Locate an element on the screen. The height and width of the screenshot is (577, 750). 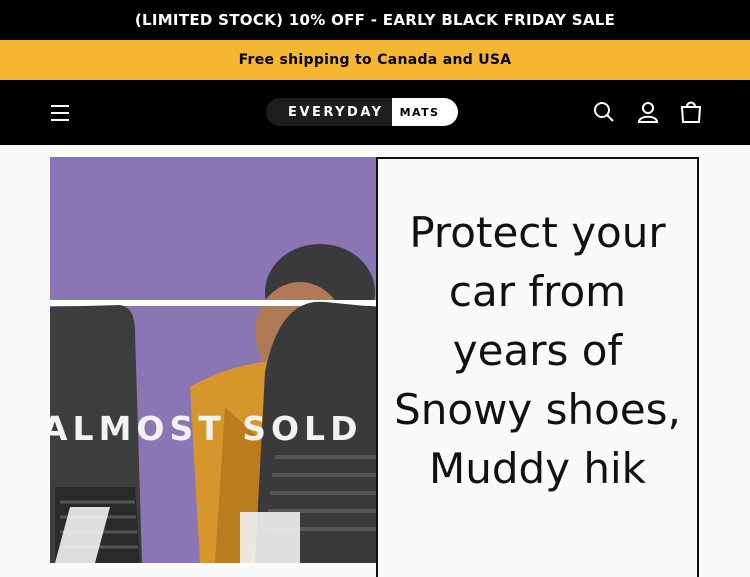
site-header: EVERYDAY MATS is located at coordinates (375, 112).